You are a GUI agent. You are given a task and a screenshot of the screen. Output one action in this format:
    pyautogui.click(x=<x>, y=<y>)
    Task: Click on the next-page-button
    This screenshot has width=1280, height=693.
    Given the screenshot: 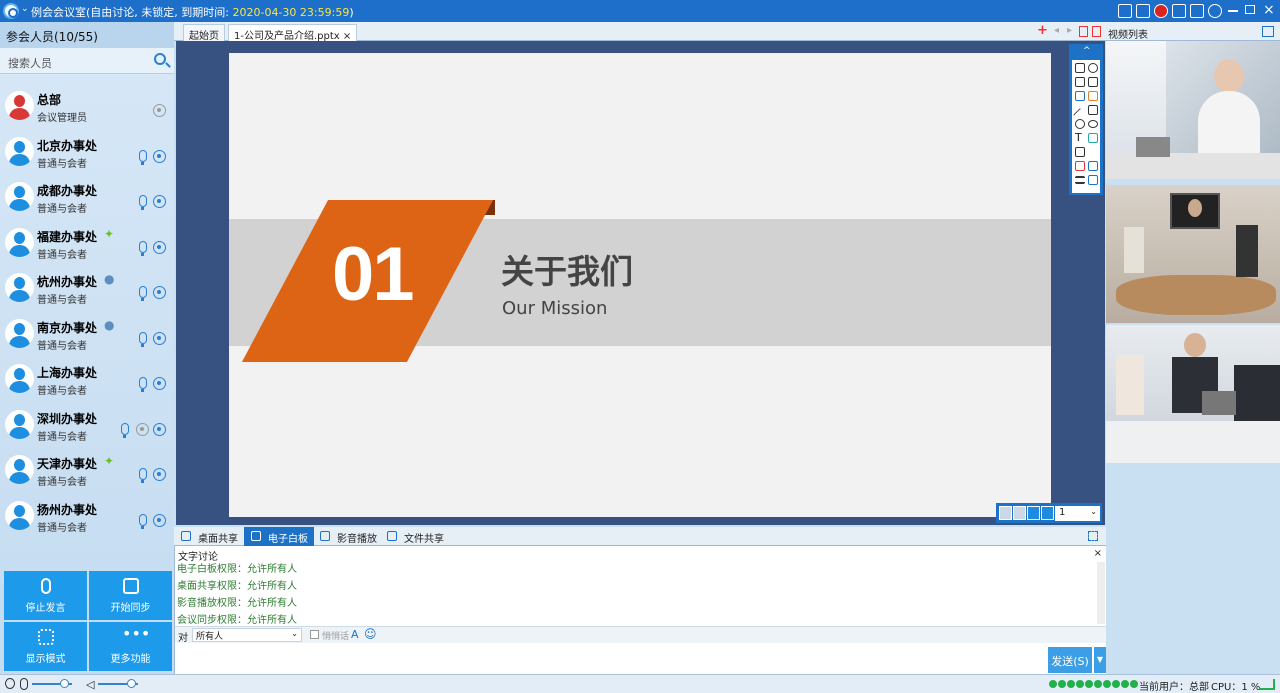 What is the action you would take?
    pyautogui.click(x=1033, y=513)
    